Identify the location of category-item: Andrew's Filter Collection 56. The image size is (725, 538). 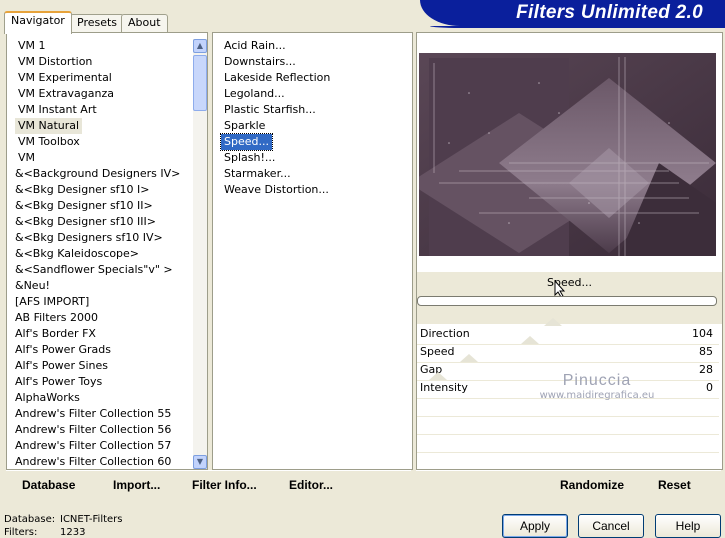
(93, 430).